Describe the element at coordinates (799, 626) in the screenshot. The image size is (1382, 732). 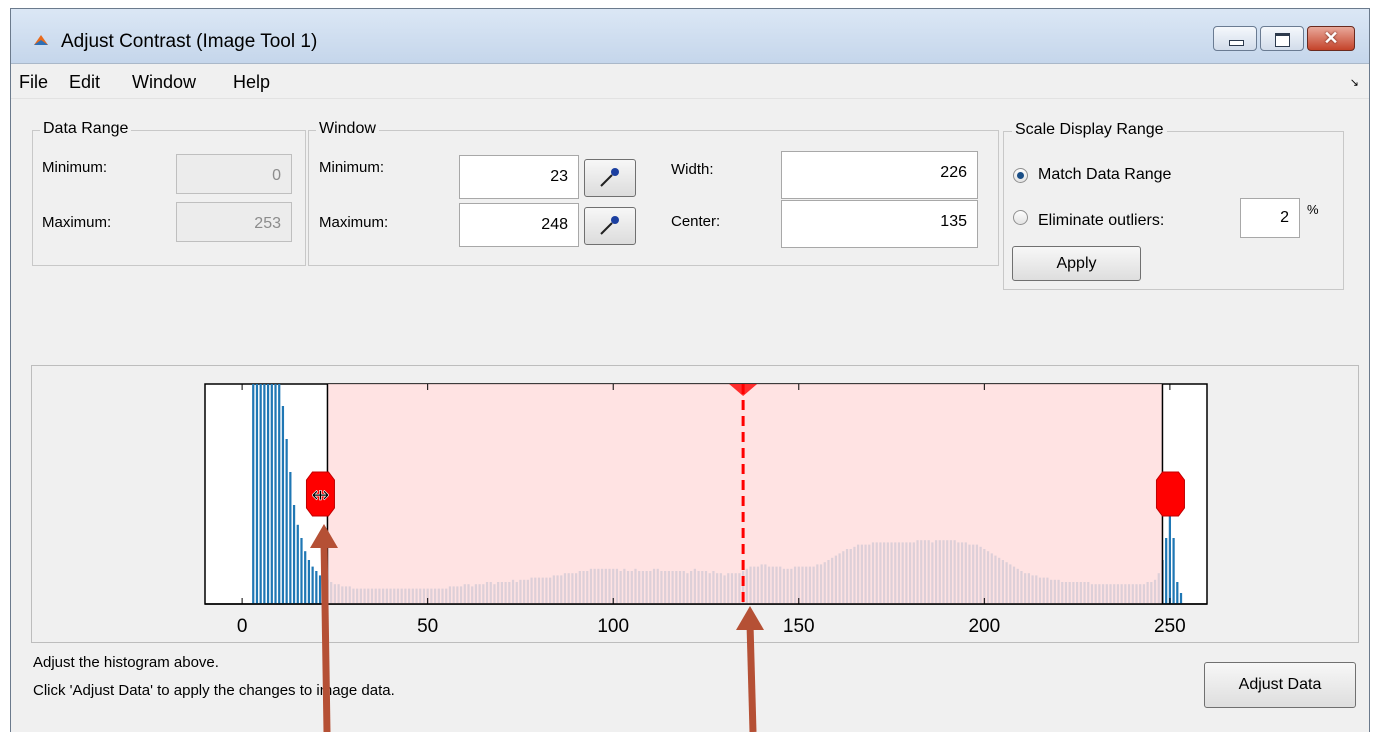
I see `x-tick-label: 150` at that location.